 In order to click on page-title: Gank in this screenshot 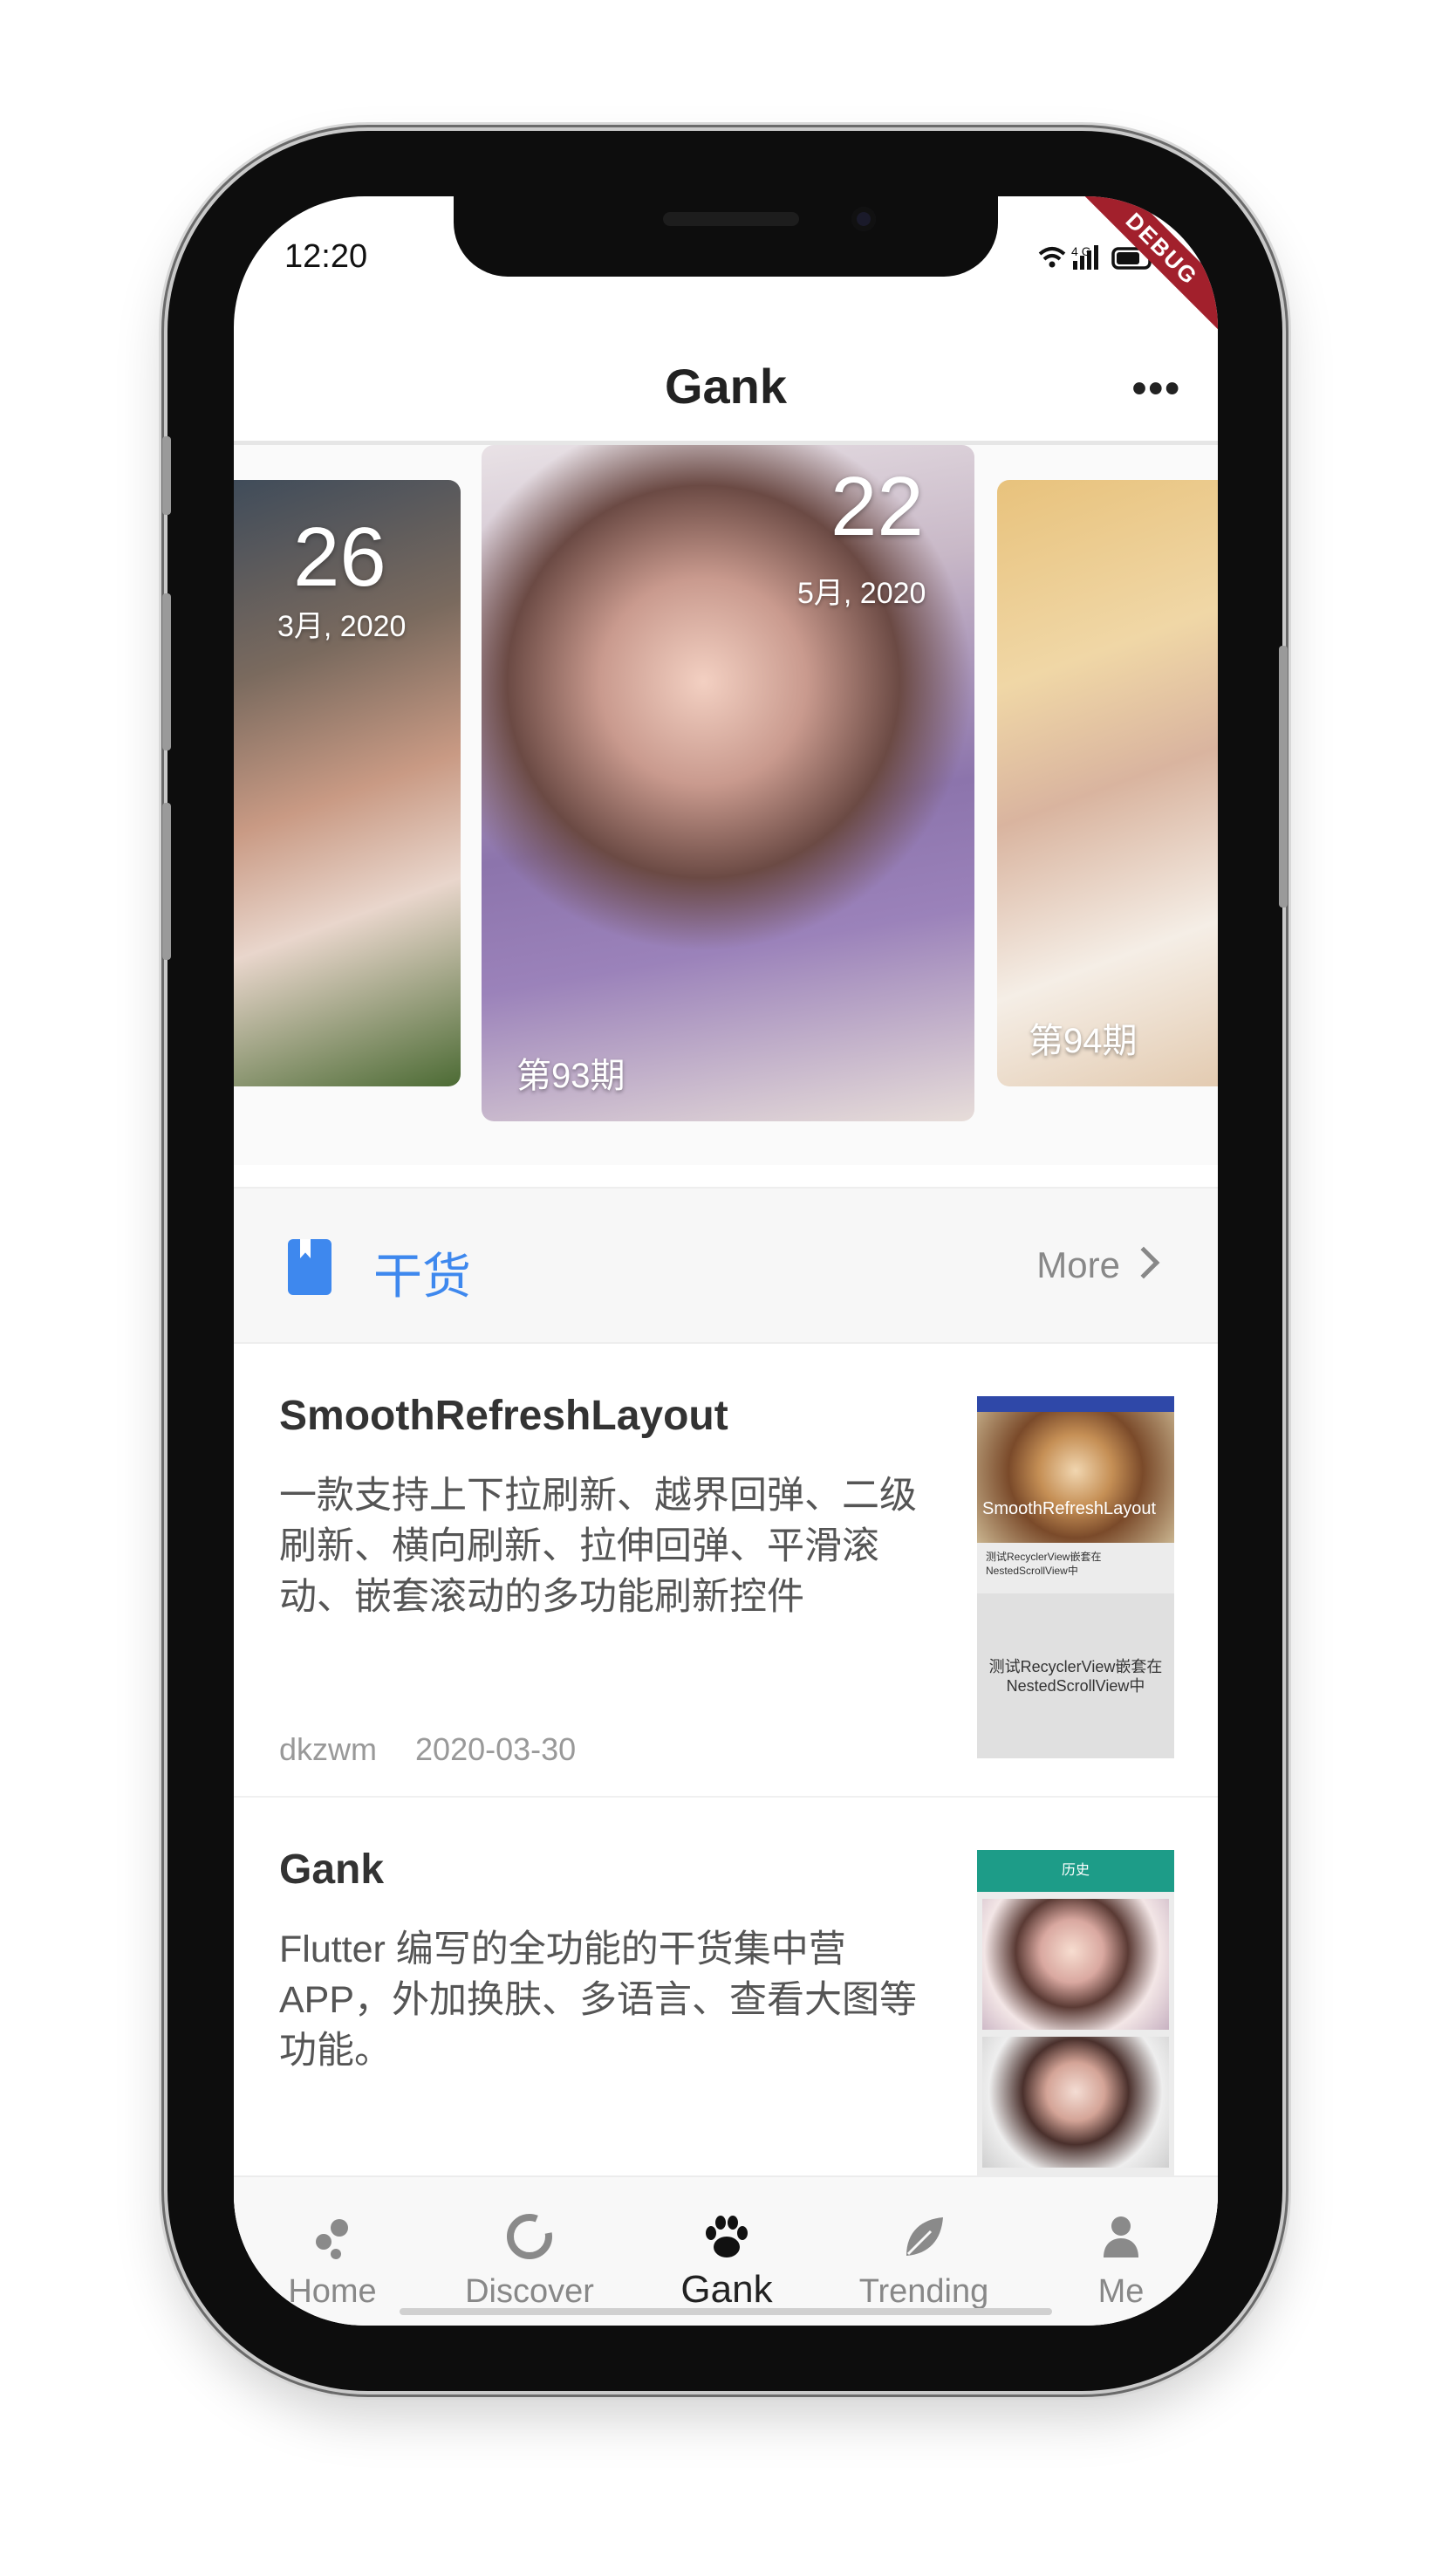, I will do `click(726, 387)`.